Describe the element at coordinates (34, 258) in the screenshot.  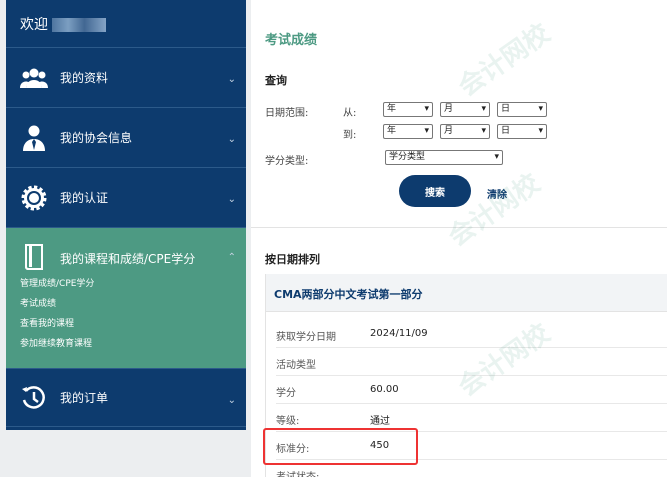
I see `book-icon` at that location.